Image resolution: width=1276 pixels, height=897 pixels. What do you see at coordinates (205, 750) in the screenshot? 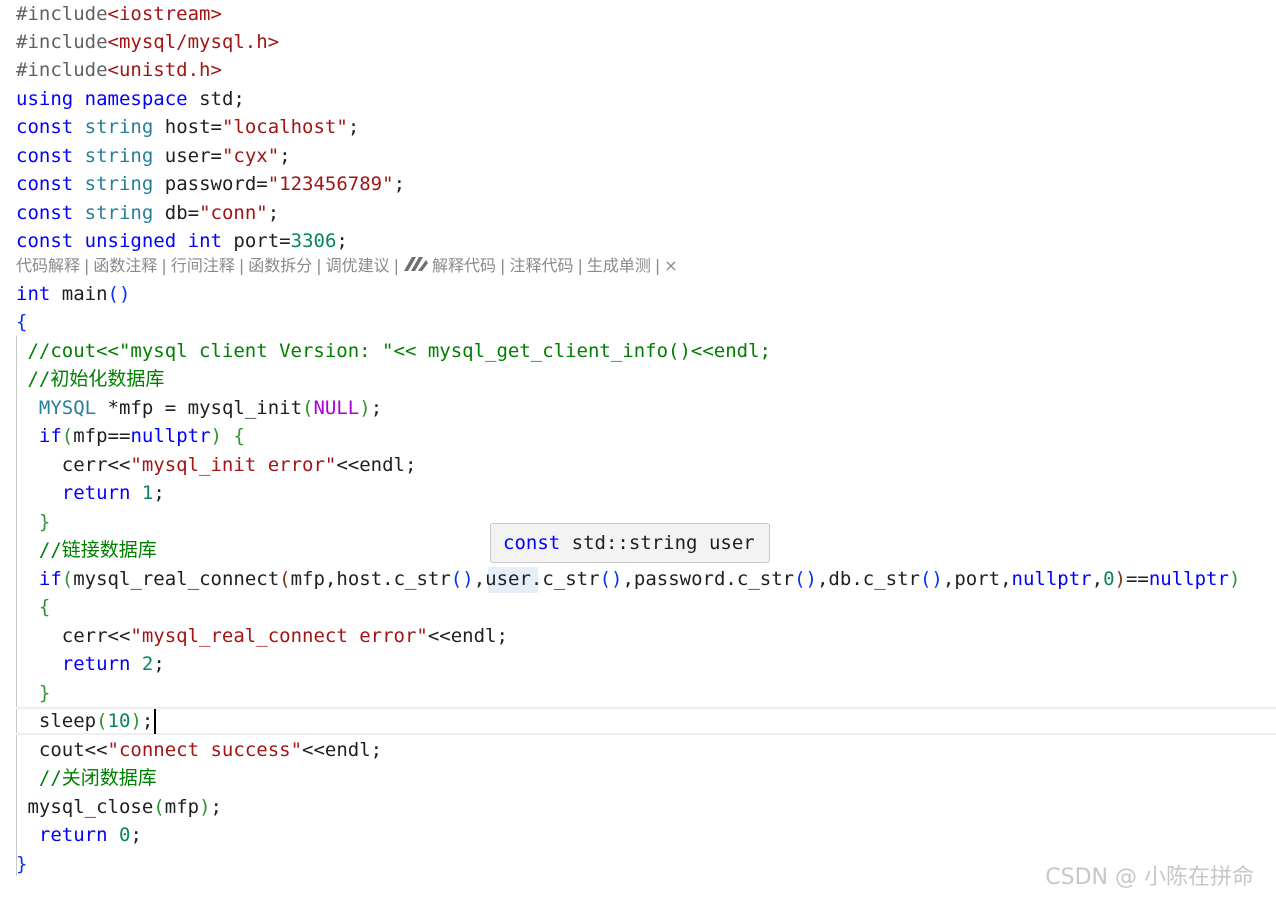
I see `string-literal: "connect success"` at bounding box center [205, 750].